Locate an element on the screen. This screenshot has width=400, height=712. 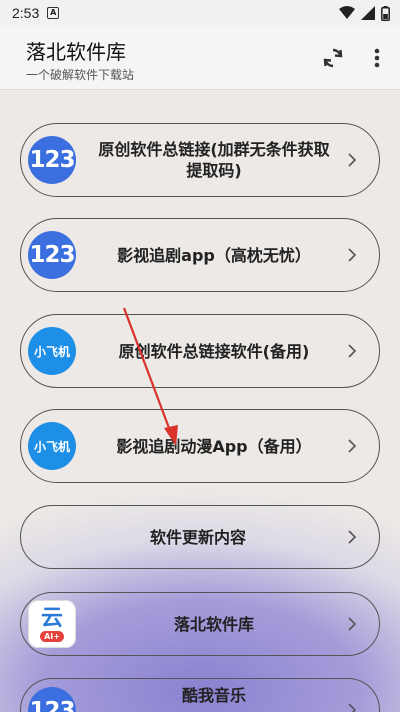
link-card-luobei-software: 云 AI+ 落北软件库 is located at coordinates (200, 624).